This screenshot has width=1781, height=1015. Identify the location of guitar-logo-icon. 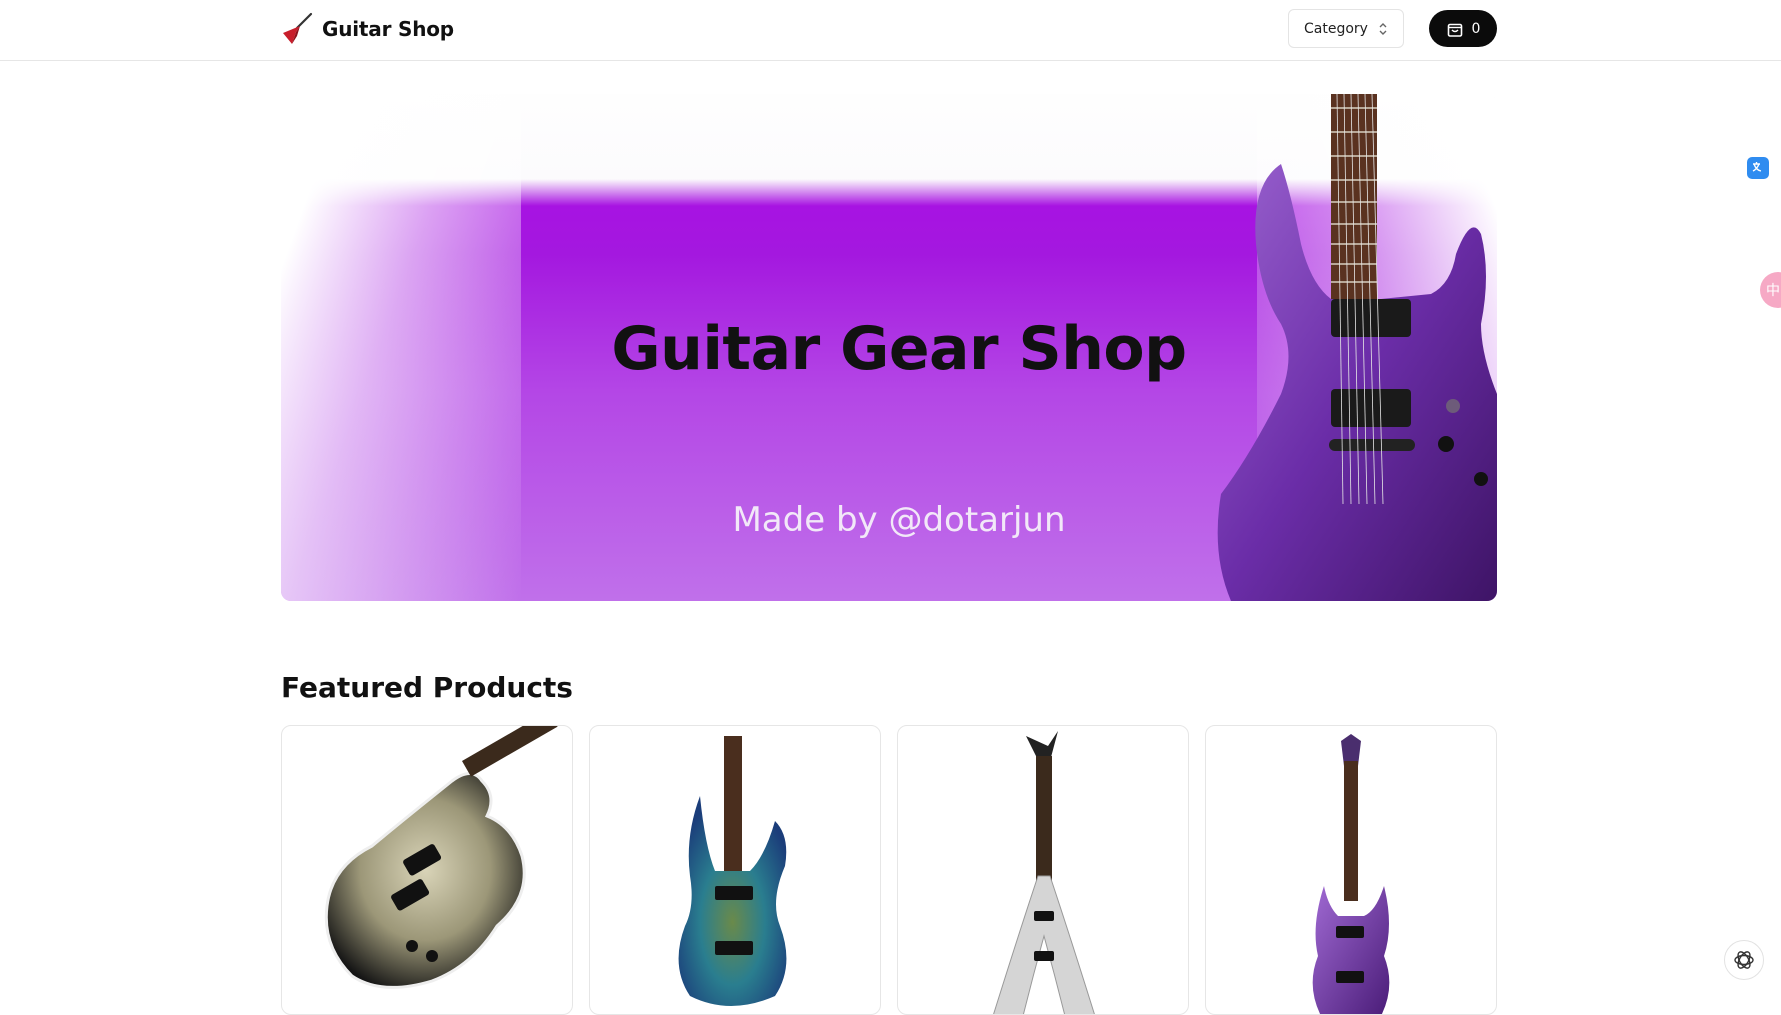
(298, 28).